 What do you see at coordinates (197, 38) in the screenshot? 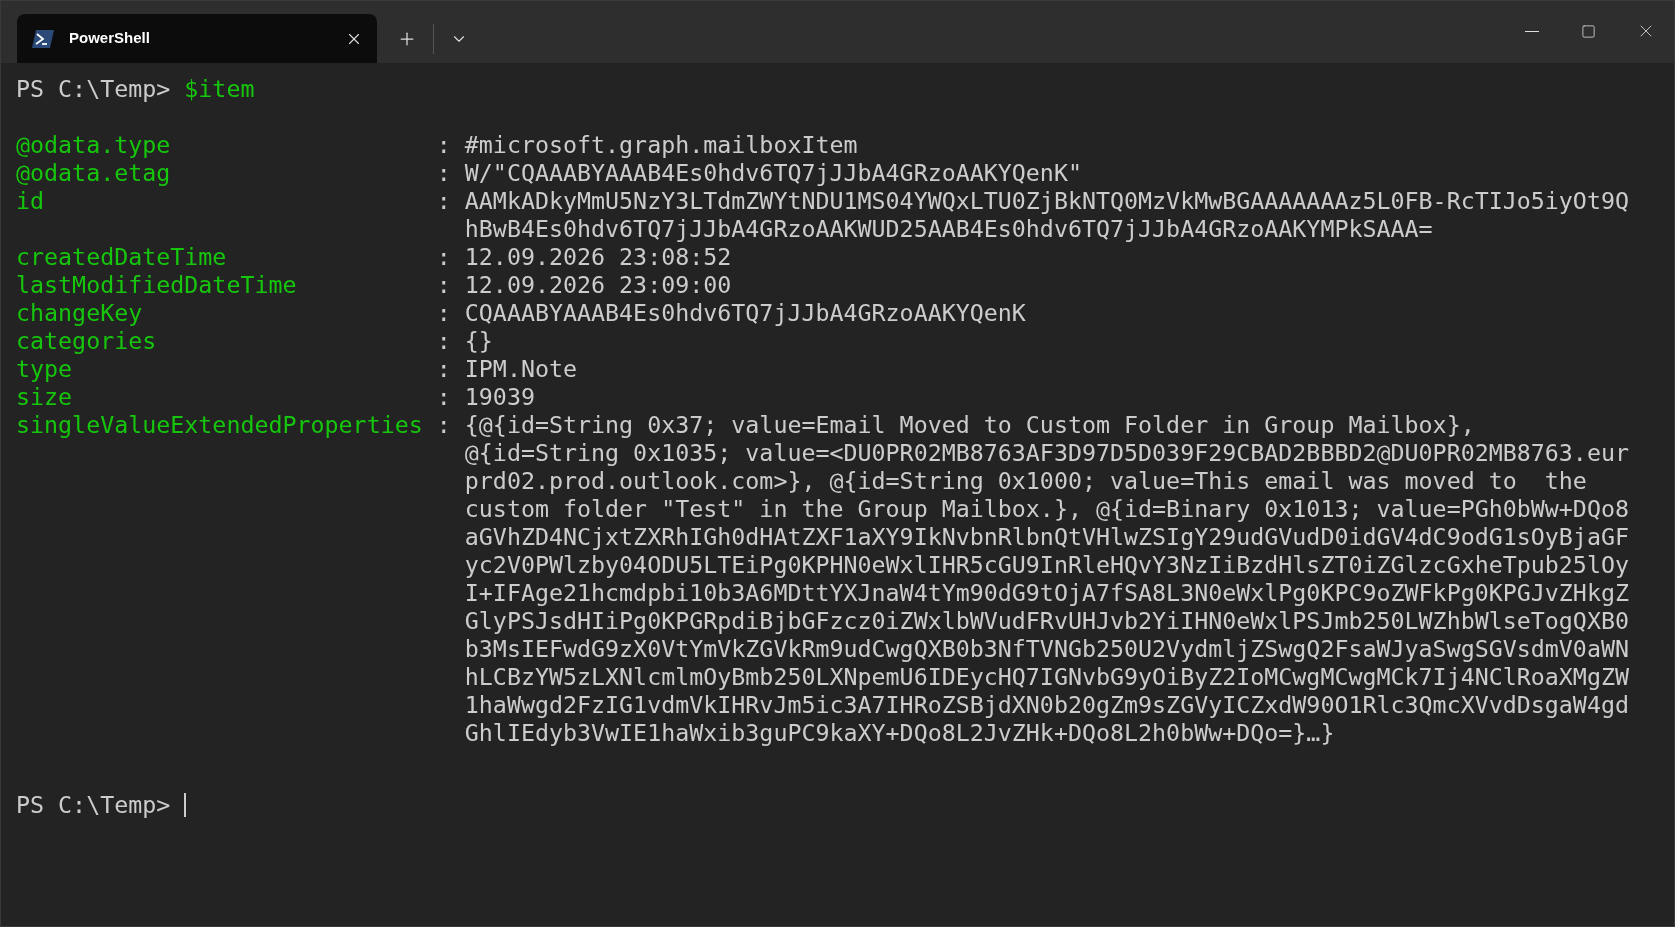
I see `tab: PowerShell` at bounding box center [197, 38].